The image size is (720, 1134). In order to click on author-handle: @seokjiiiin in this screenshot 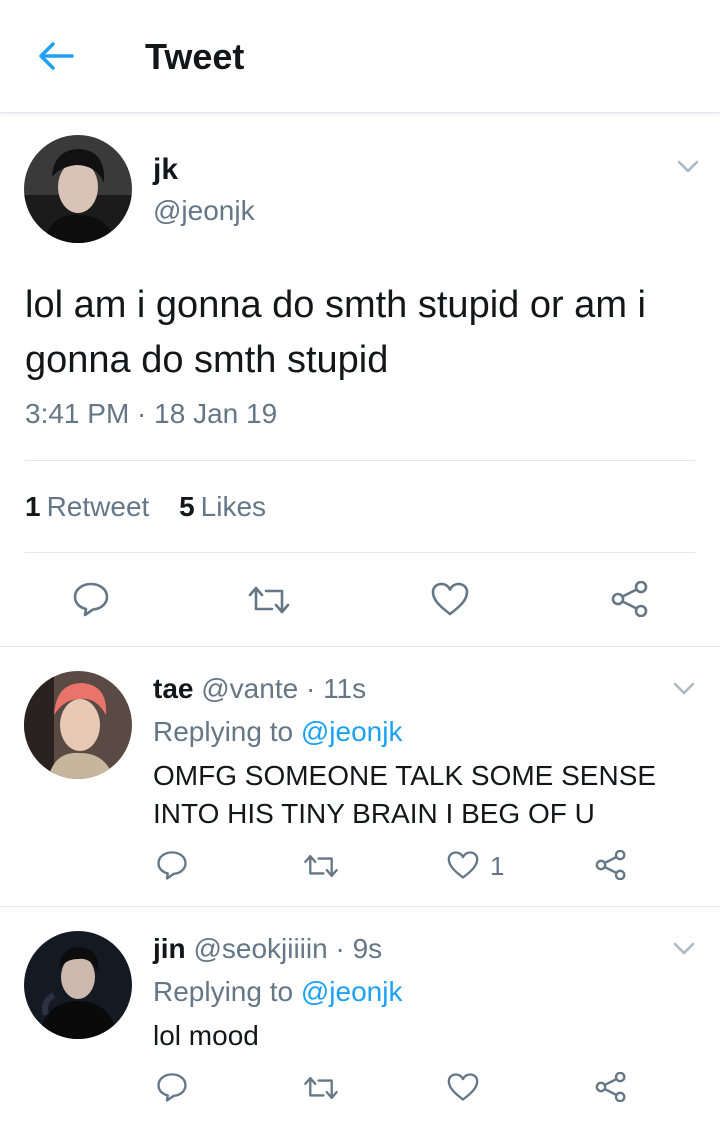, I will do `click(260, 948)`.